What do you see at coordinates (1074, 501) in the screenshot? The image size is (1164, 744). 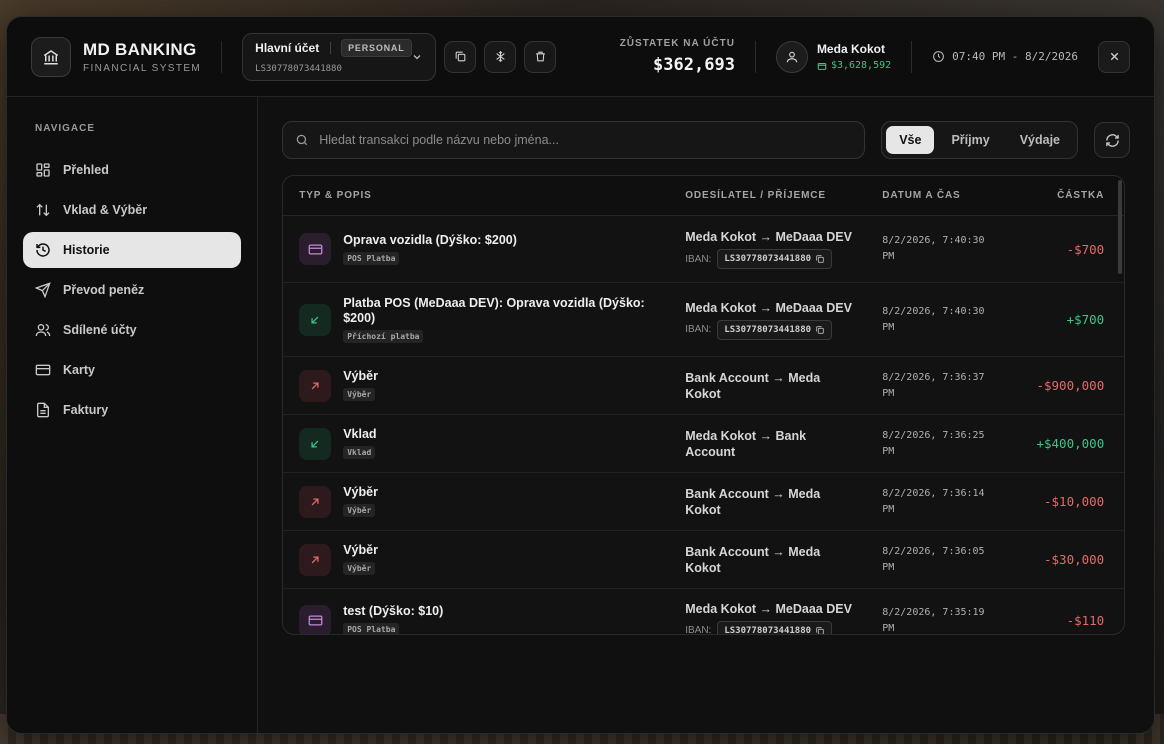 I see `transaction-amount: -$10,000` at bounding box center [1074, 501].